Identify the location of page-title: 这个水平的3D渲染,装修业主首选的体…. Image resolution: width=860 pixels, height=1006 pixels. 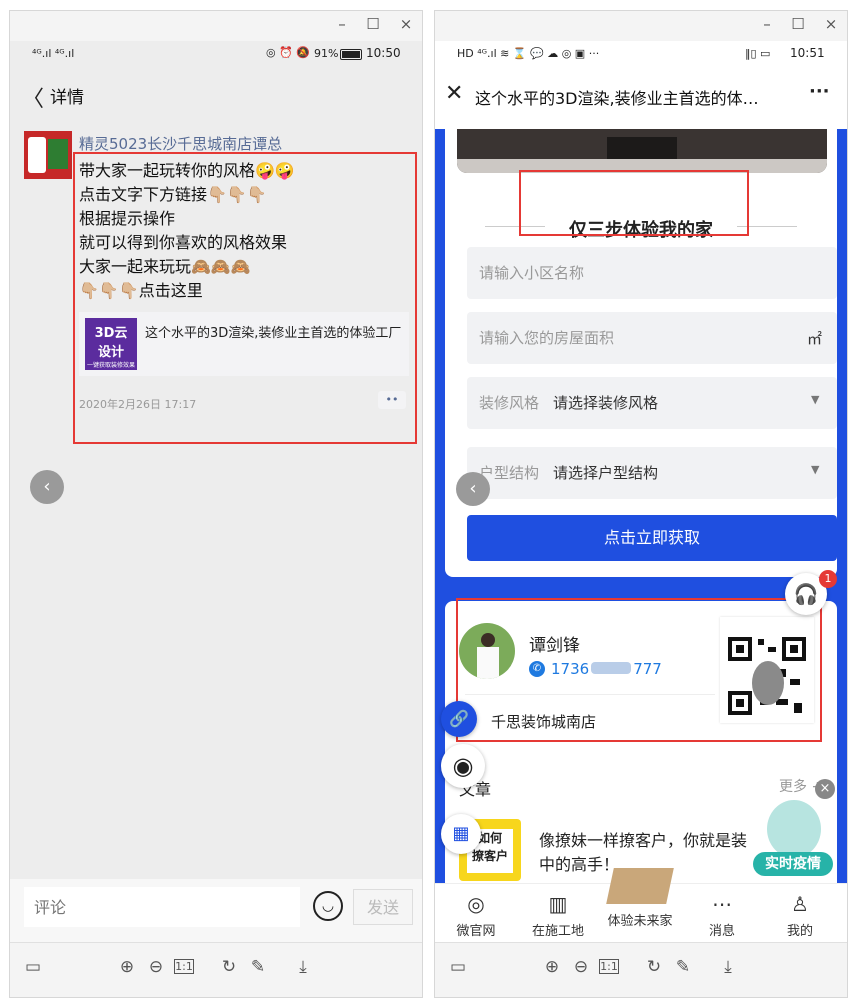
(617, 98).